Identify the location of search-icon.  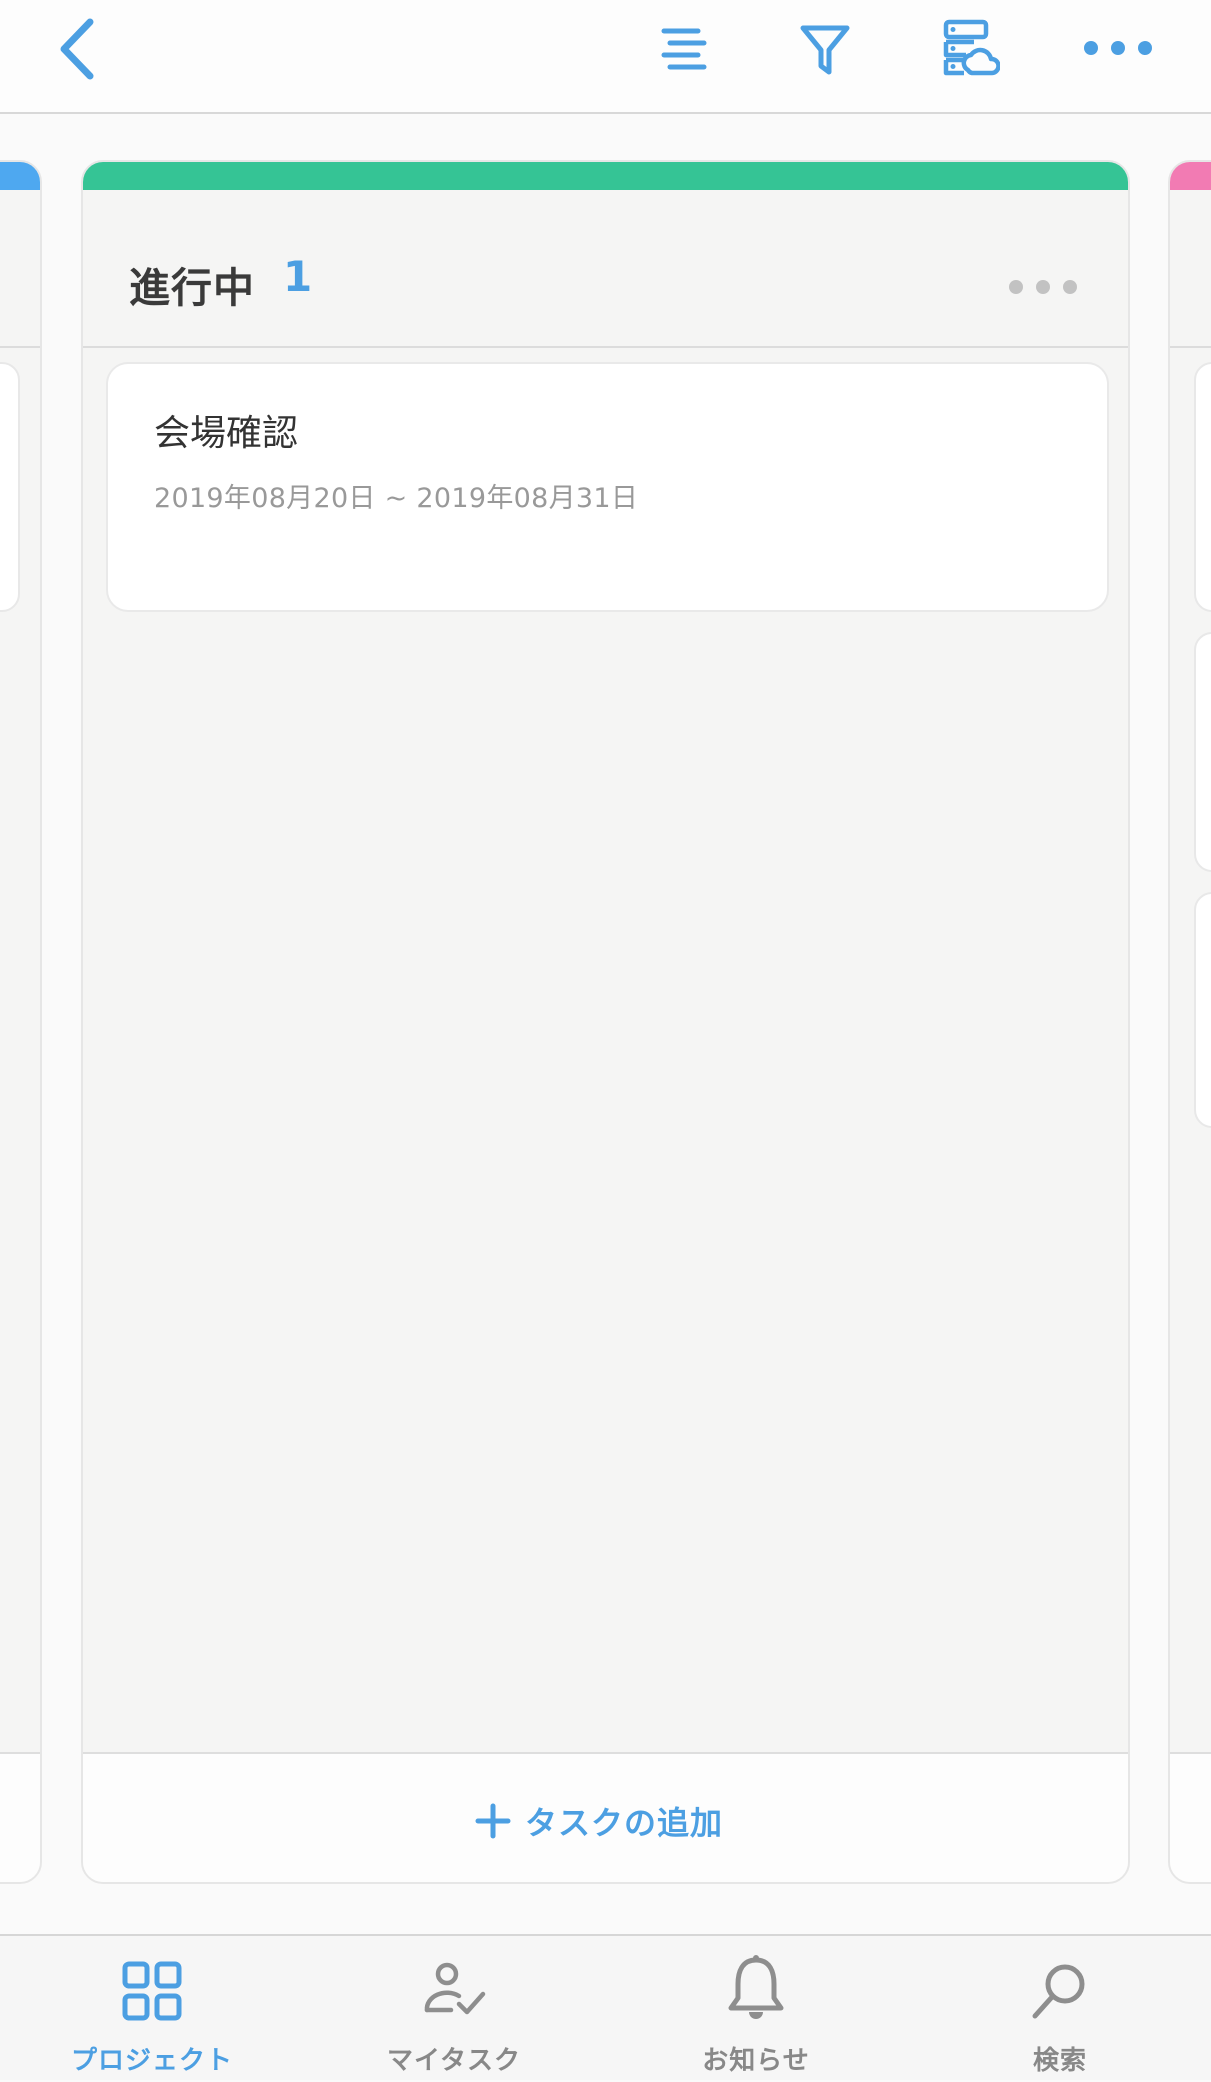
(1058, 1991).